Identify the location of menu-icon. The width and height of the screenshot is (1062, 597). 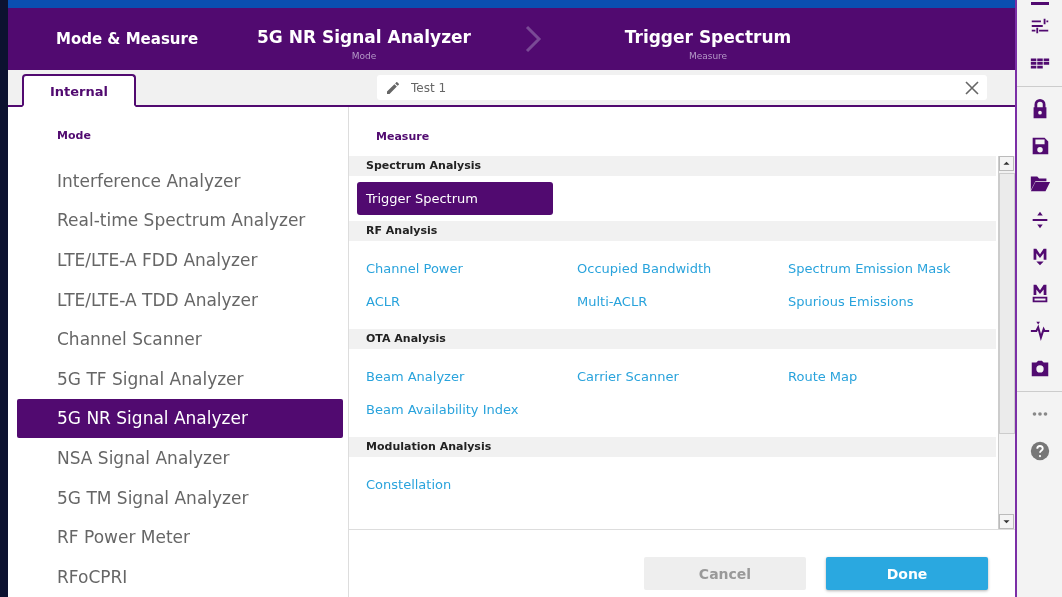
(1039, 5).